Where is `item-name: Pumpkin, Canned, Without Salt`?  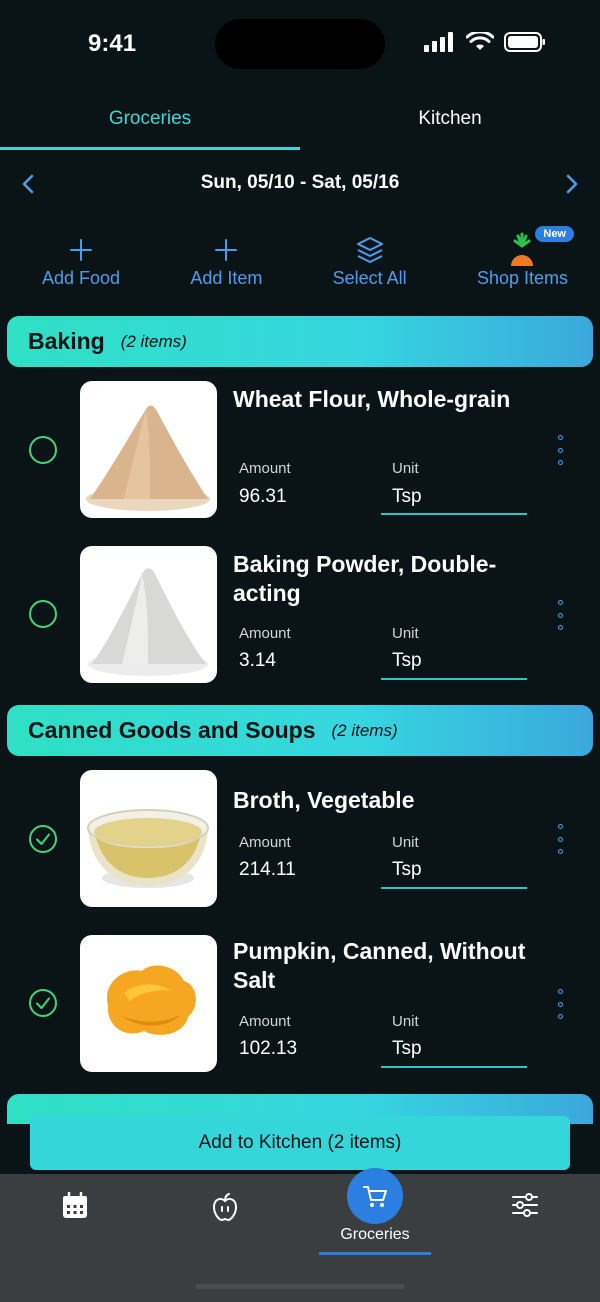 item-name: Pumpkin, Canned, Without Salt is located at coordinates (379, 965).